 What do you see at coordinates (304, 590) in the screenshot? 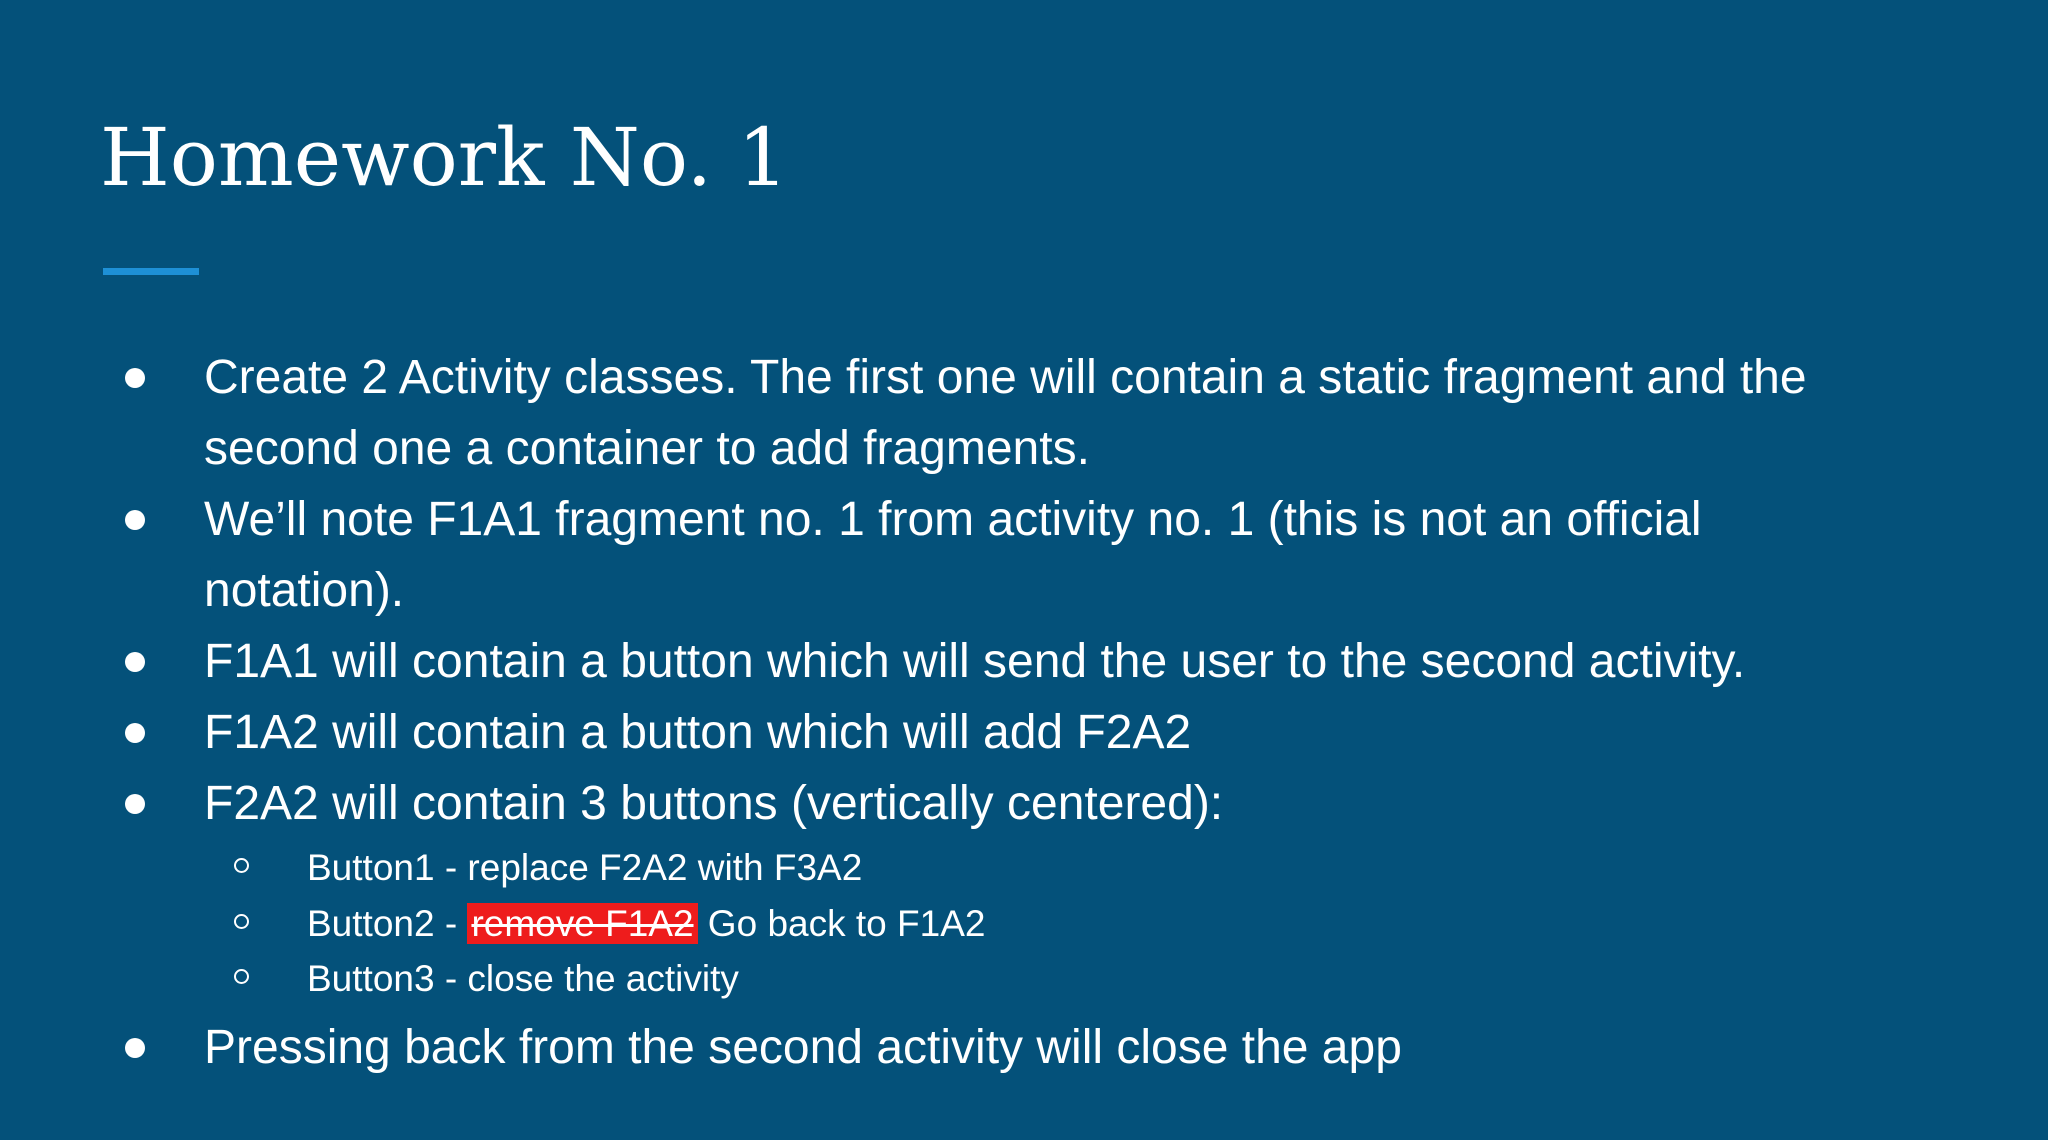
I see `bullet-text-line: notation).` at bounding box center [304, 590].